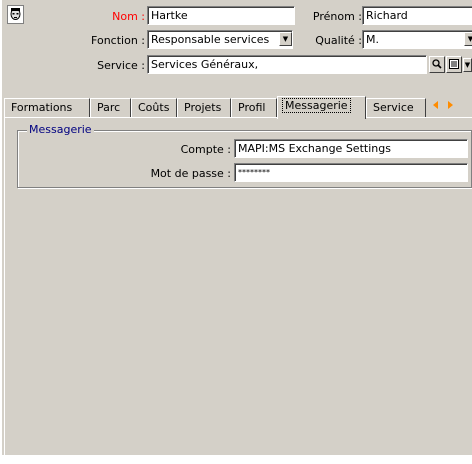  I want to click on tab-formations: Formations, so click(47, 107).